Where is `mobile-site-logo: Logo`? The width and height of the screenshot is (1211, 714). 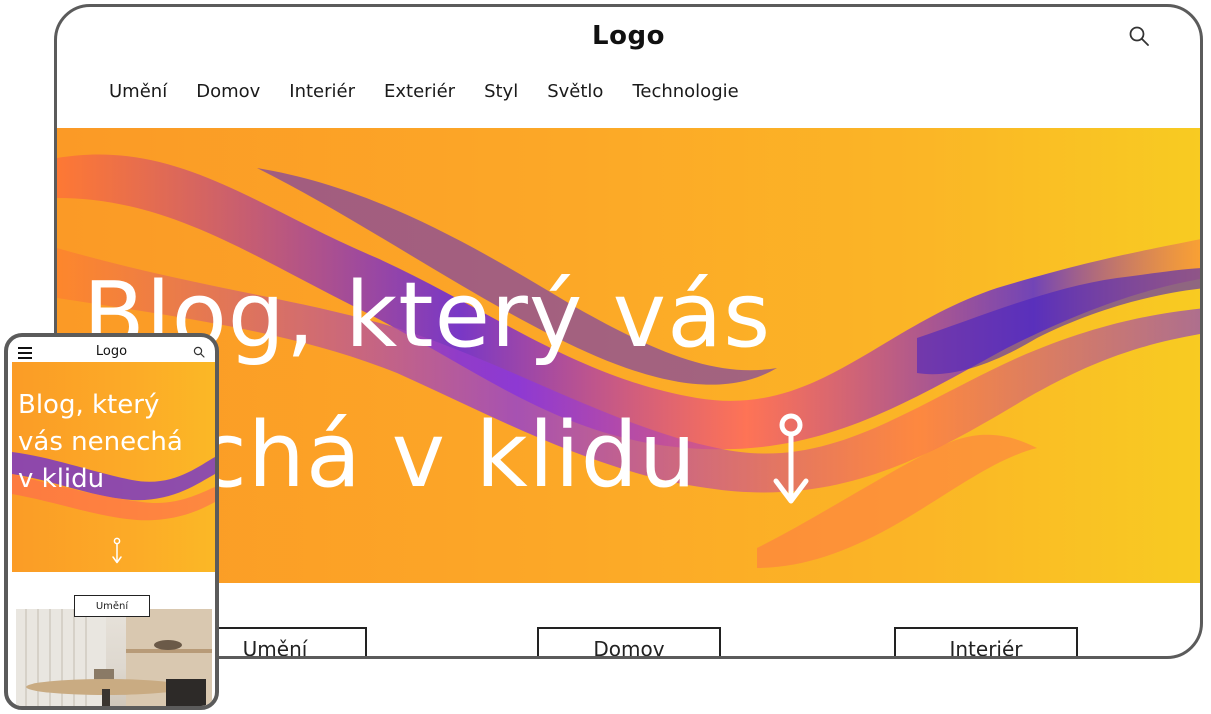 mobile-site-logo: Logo is located at coordinates (111, 351).